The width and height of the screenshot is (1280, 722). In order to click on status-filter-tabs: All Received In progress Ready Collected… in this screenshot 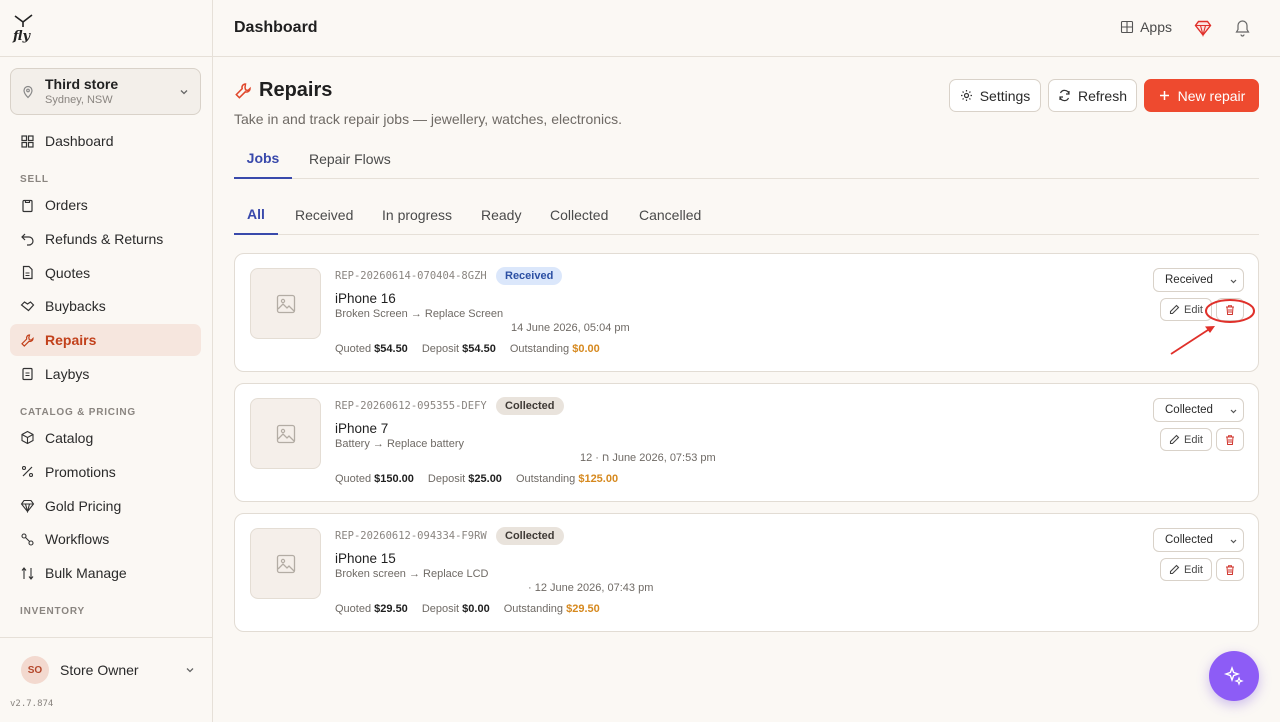, I will do `click(746, 215)`.